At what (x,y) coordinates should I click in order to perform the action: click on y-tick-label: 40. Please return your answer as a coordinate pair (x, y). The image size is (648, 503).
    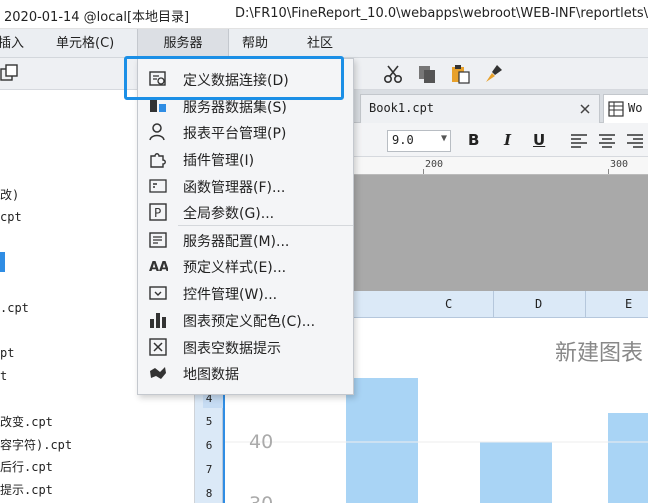
    Looking at the image, I should click on (261, 442).